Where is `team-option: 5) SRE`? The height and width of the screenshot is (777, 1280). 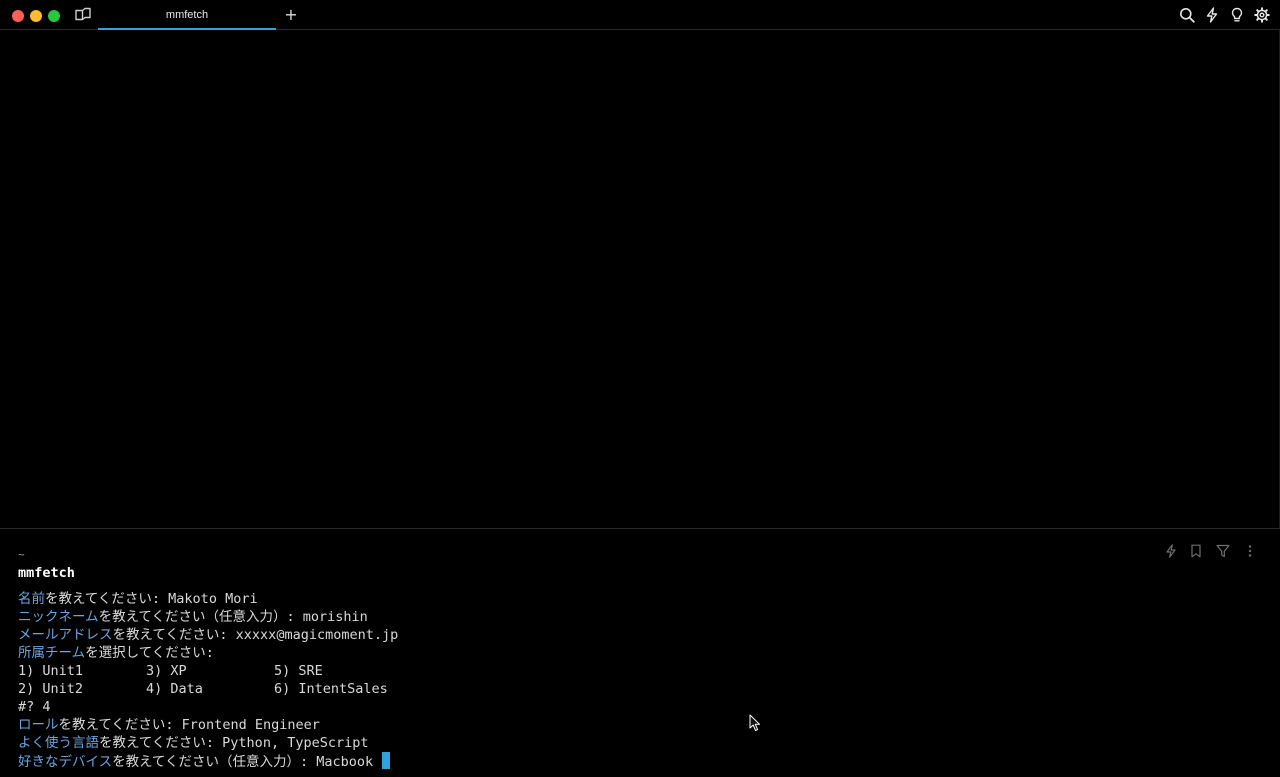
team-option: 5) SRE is located at coordinates (298, 671).